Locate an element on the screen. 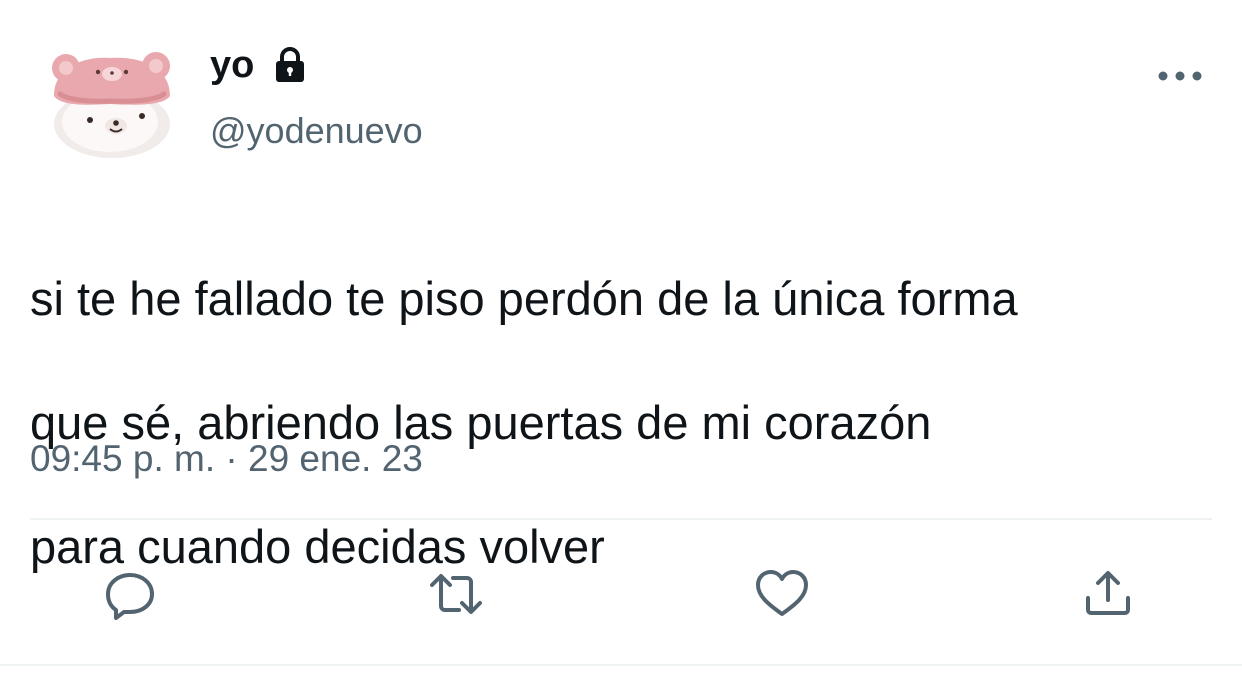 The width and height of the screenshot is (1242, 684). like-button is located at coordinates (782, 594).